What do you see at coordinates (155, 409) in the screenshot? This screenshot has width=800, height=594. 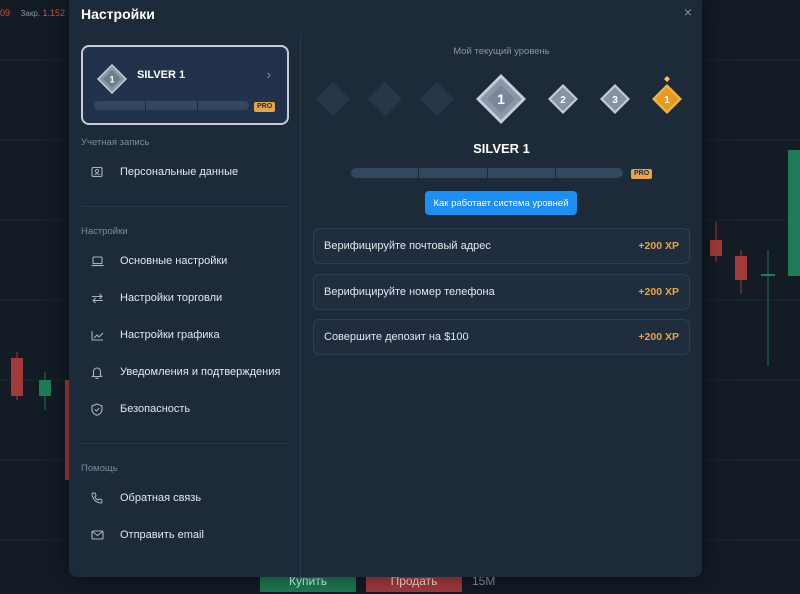 I see `menu-item-label: Безопасность` at bounding box center [155, 409].